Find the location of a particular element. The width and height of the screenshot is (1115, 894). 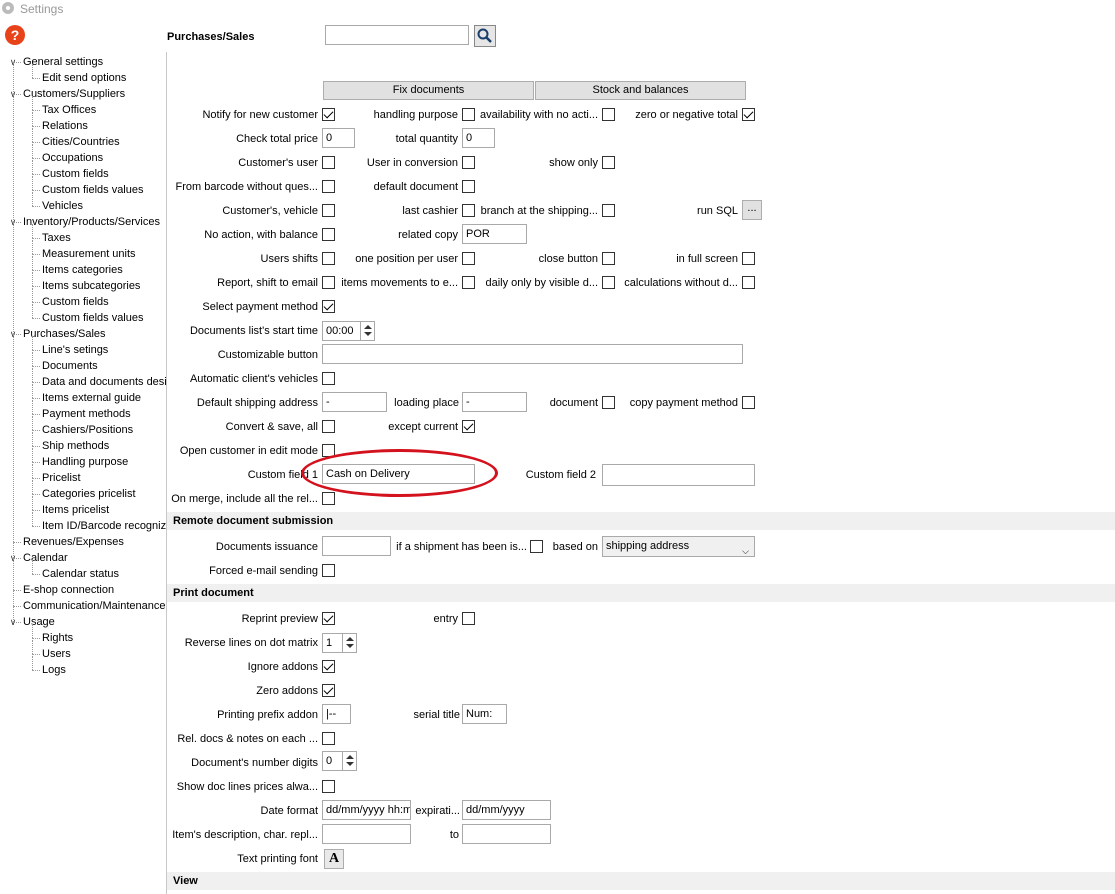

show-only-checkbox is located at coordinates (608, 162).